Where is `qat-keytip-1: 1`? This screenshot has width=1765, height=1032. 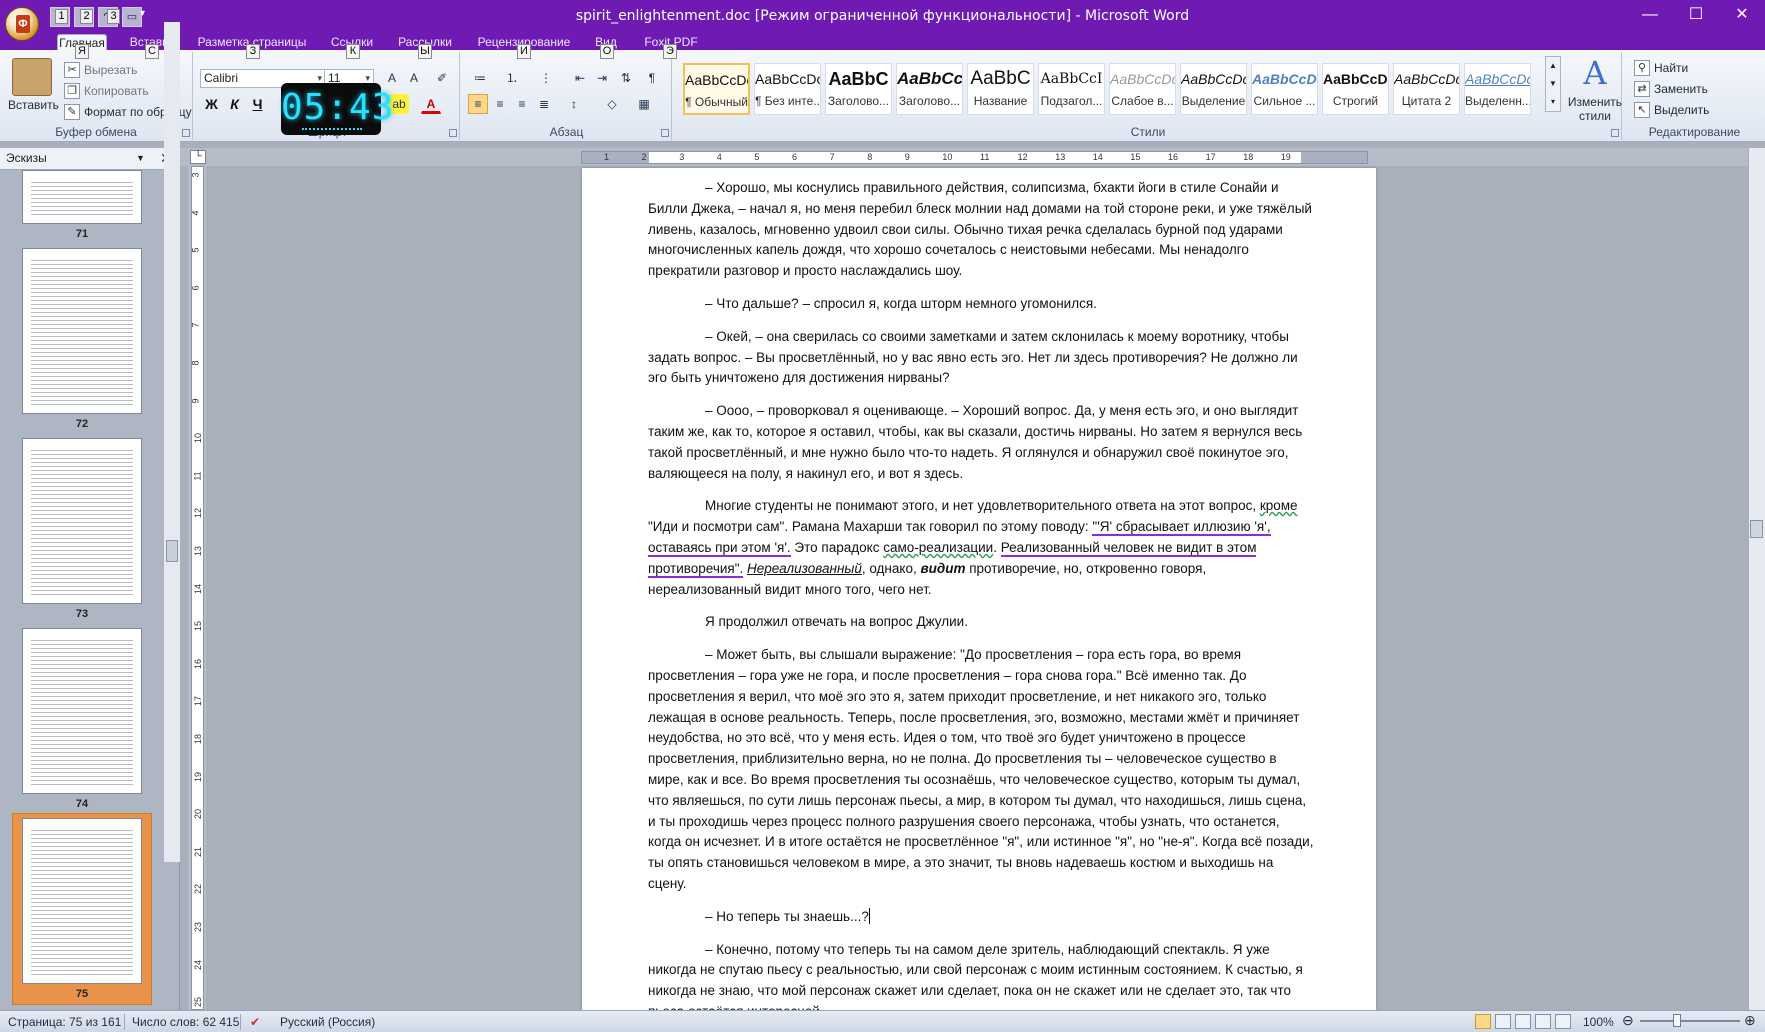 qat-keytip-1: 1 is located at coordinates (61, 16).